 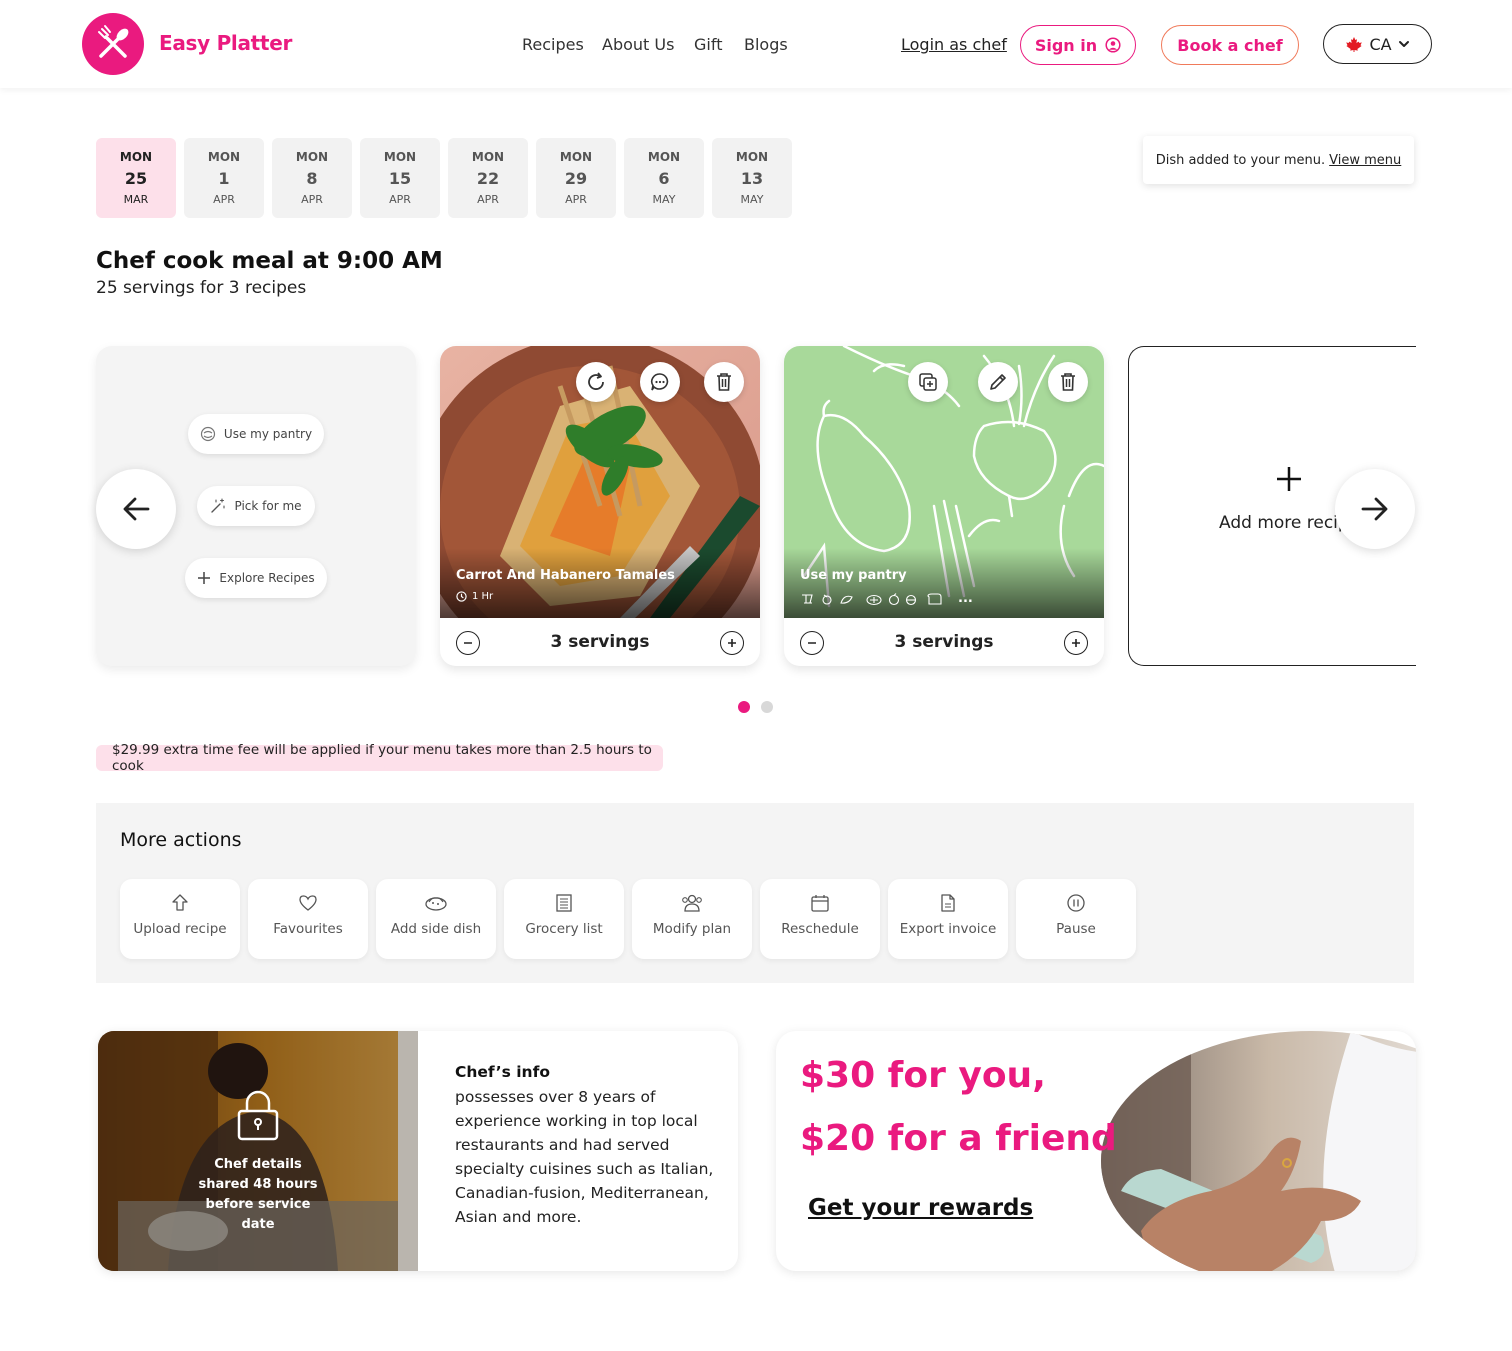 I want to click on date-tab: MON 22 APR, so click(x=488, y=178).